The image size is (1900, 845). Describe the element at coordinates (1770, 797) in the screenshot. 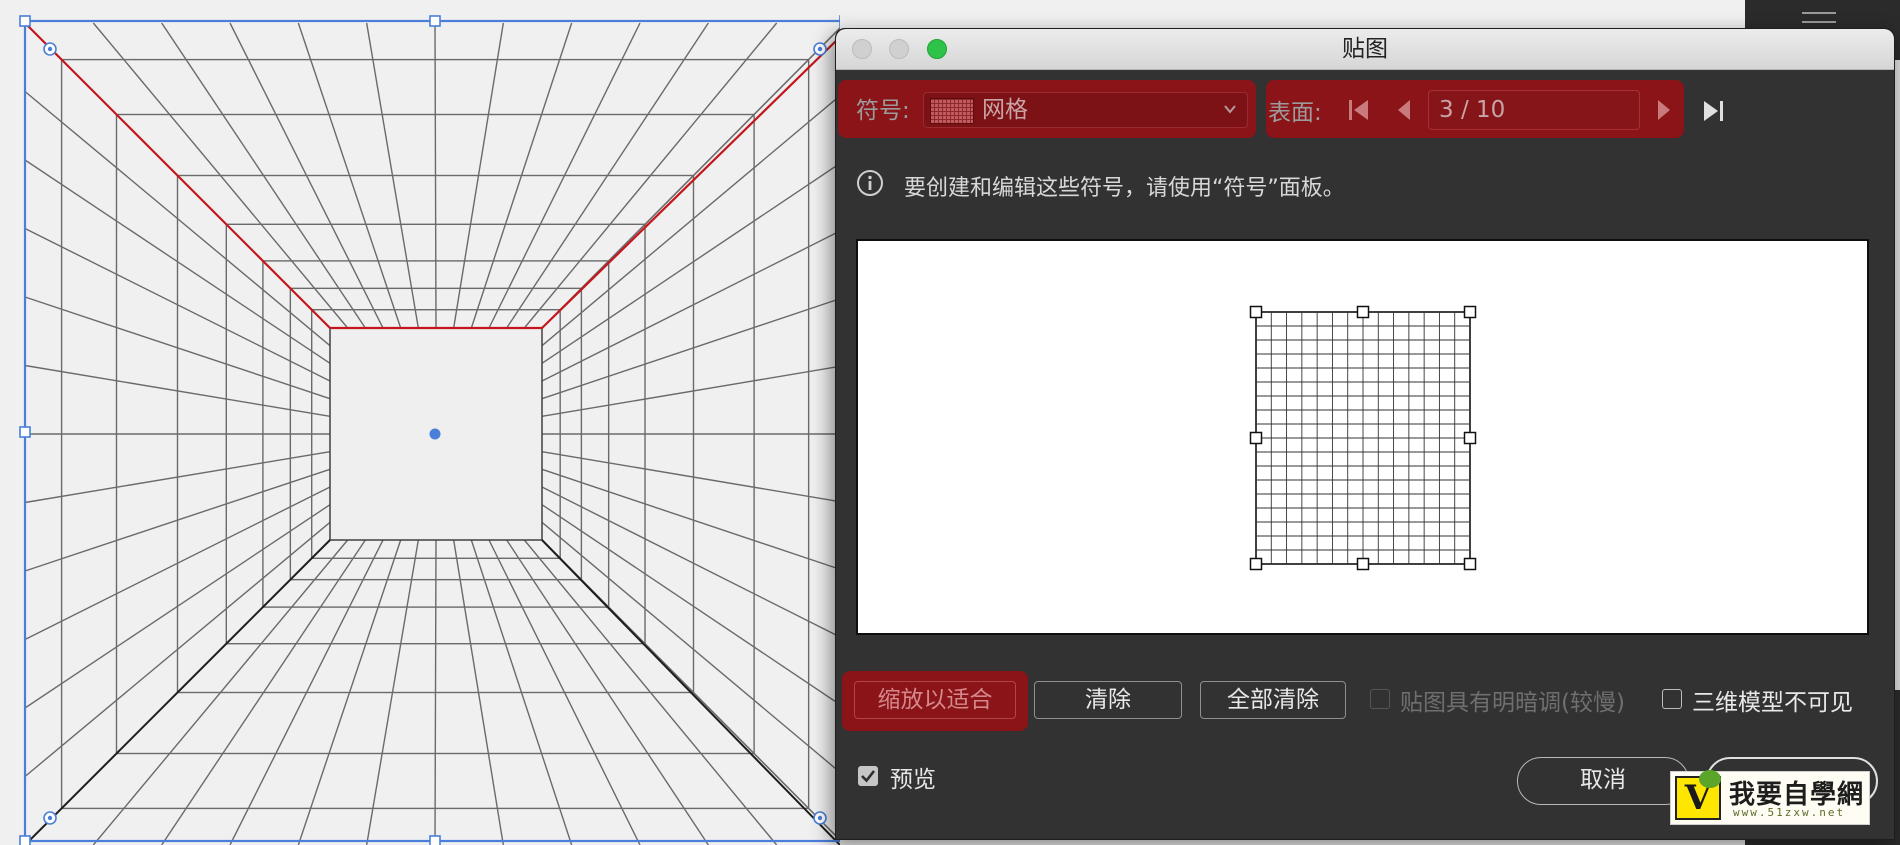

I see `site-watermark-logo: V 我要自學網 www.51zxw.net` at that location.